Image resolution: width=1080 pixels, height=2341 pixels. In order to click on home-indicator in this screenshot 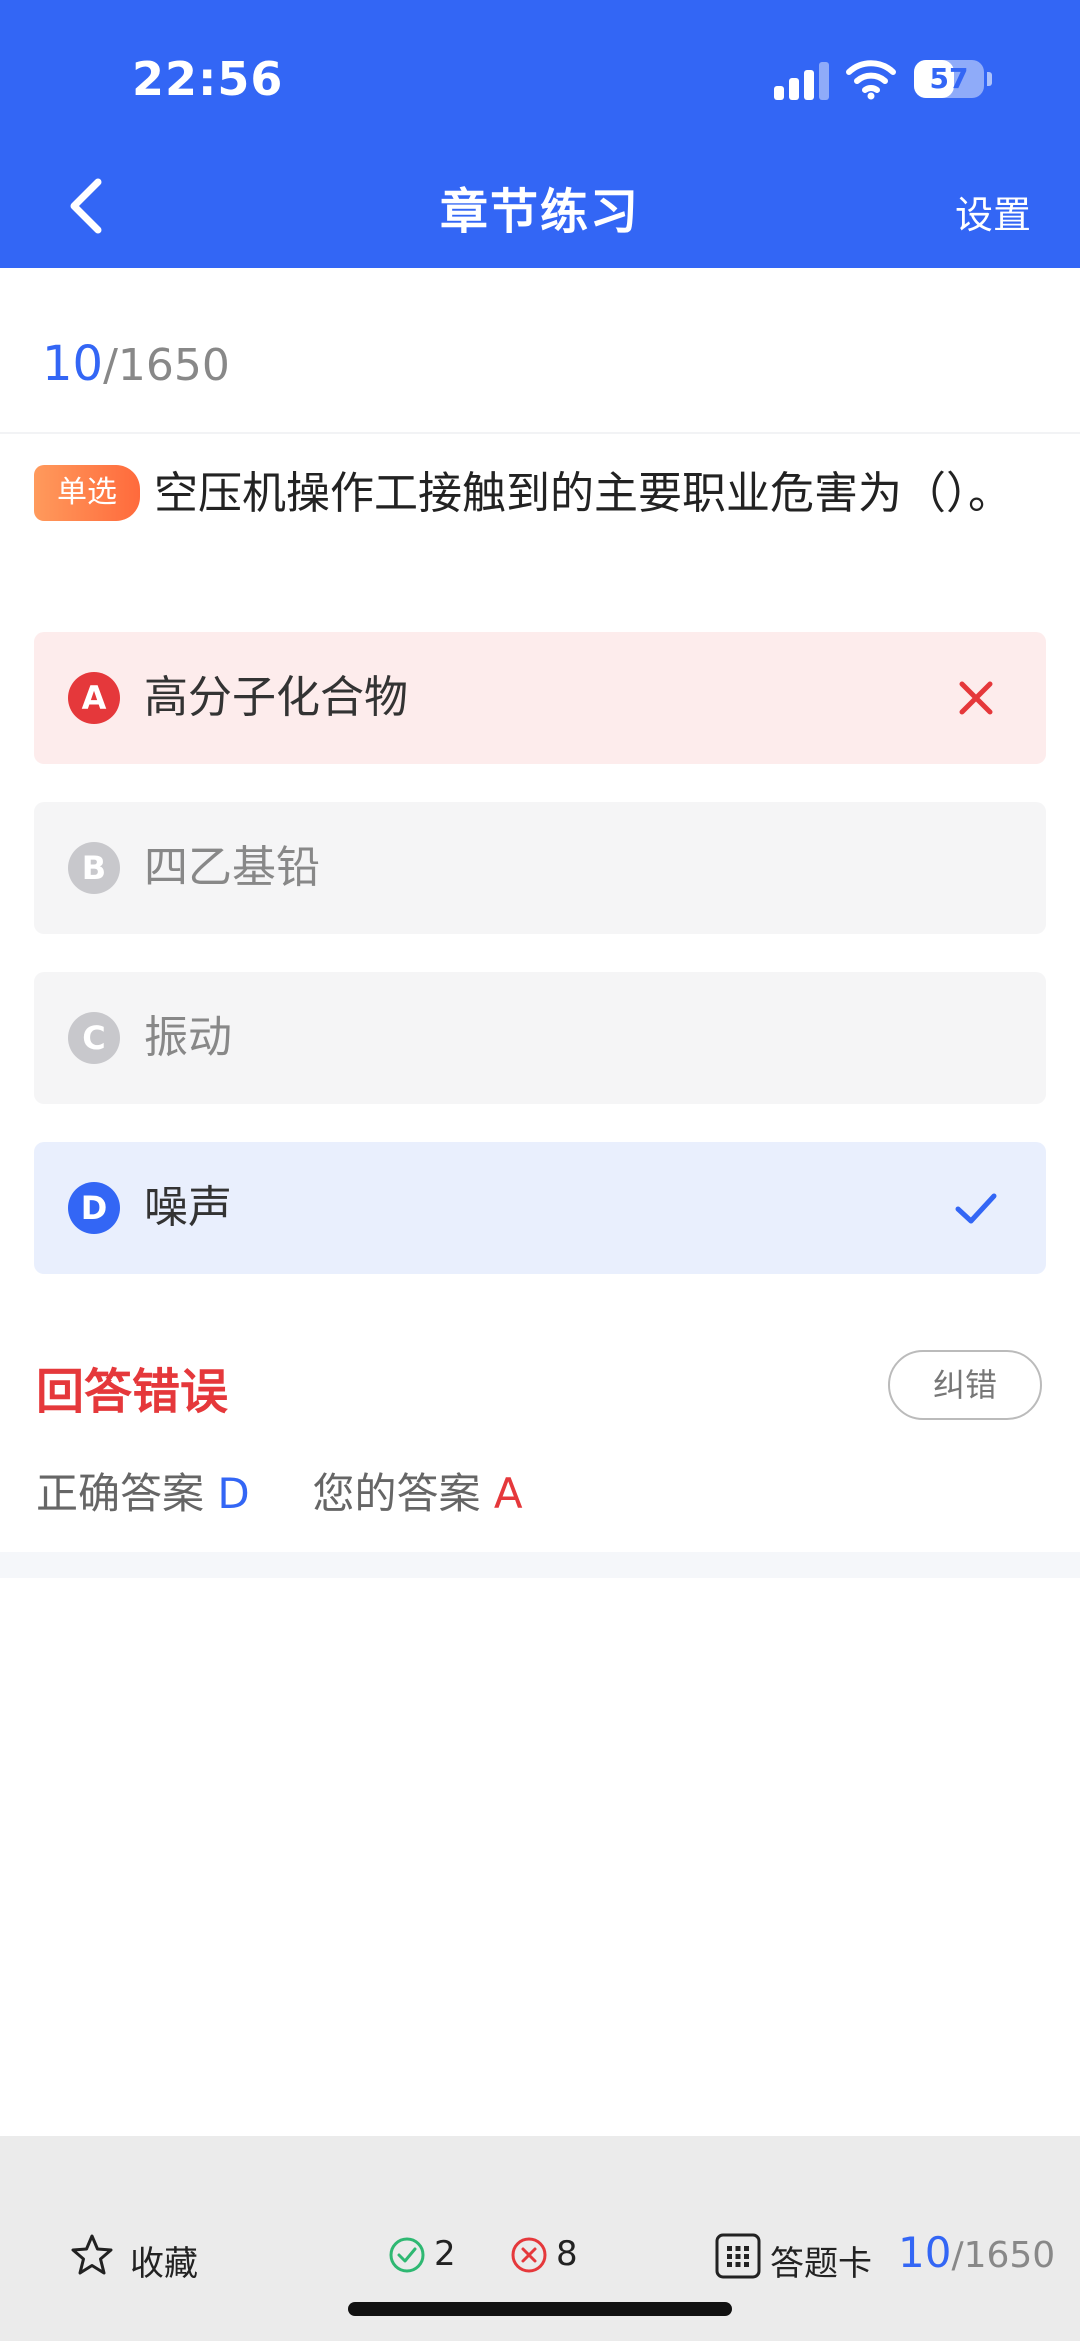, I will do `click(540, 2309)`.